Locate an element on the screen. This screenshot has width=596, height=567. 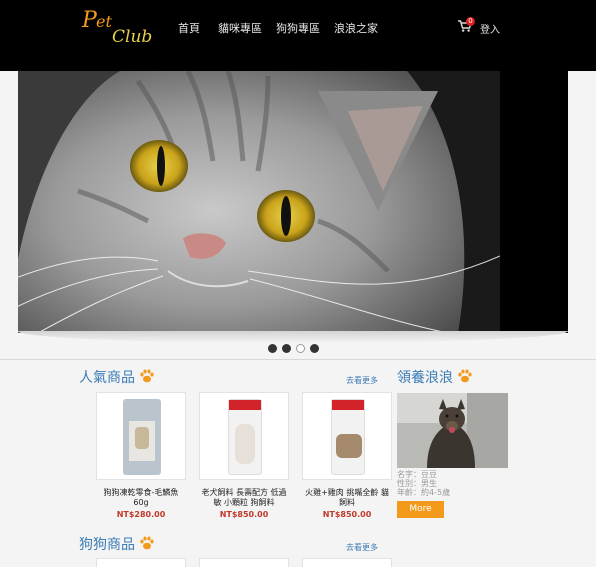
popular-section-title: 人氣商品 is located at coordinates (107, 378).